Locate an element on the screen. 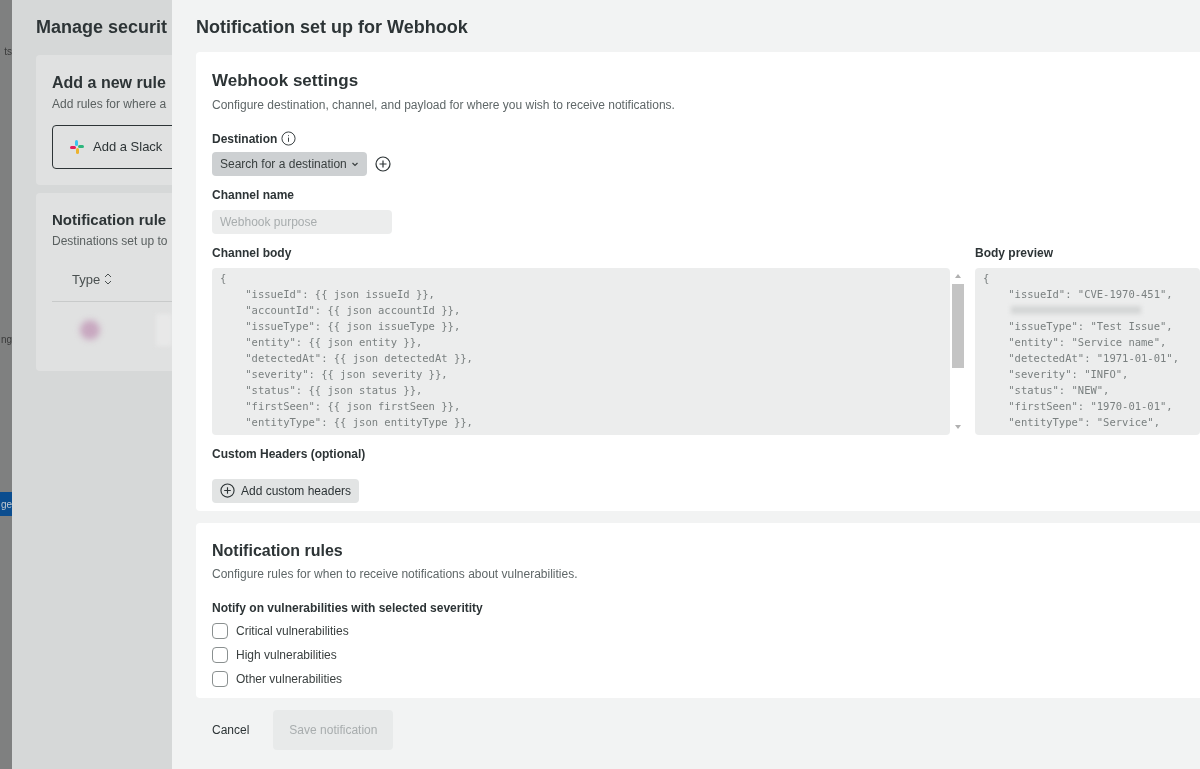  card-description: Destinations set up to is located at coordinates (110, 241).